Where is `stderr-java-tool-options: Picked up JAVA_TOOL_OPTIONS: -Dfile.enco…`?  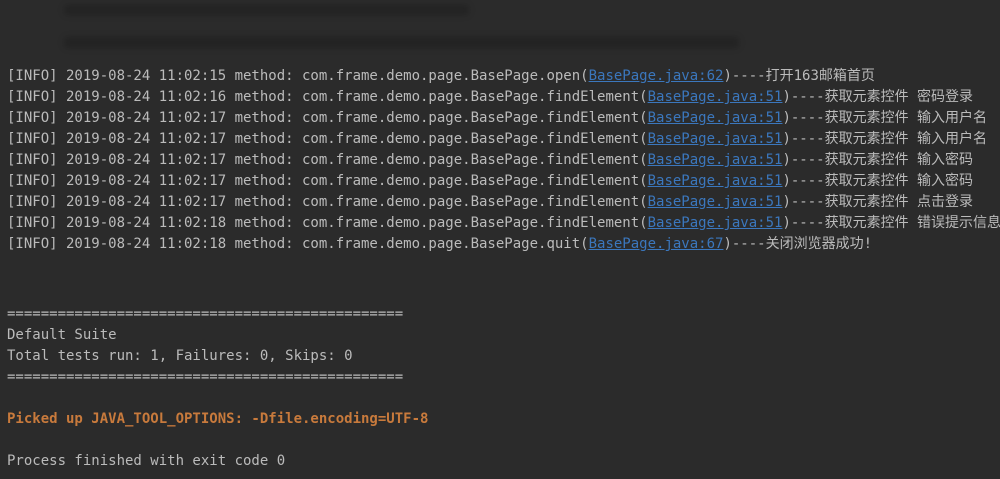
stderr-java-tool-options: Picked up JAVA_TOOL_OPTIONS: -Dfile.enco… is located at coordinates (218, 419).